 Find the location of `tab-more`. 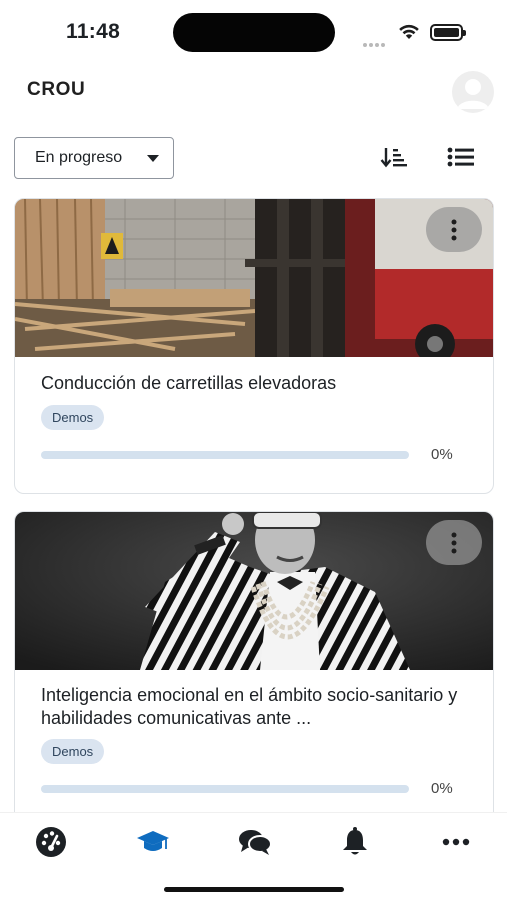

tab-more is located at coordinates (456, 842).